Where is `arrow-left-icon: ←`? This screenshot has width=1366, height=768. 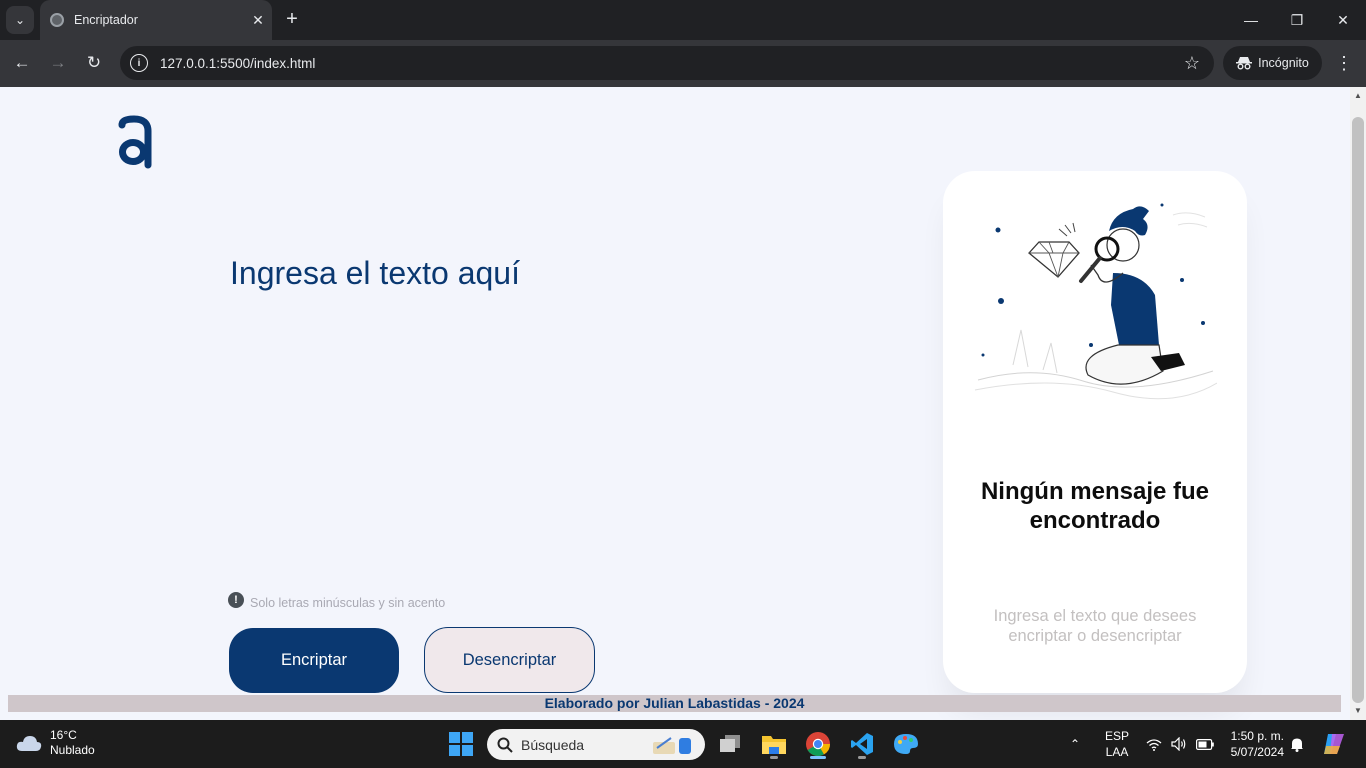
arrow-left-icon: ← is located at coordinates (22, 62).